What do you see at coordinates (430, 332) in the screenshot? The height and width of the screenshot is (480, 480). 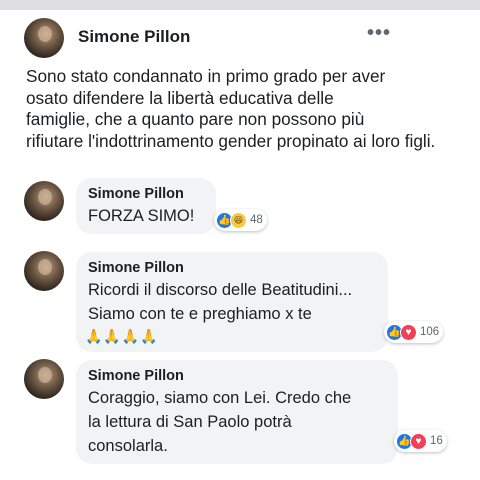 I see `reaction-count: 106` at bounding box center [430, 332].